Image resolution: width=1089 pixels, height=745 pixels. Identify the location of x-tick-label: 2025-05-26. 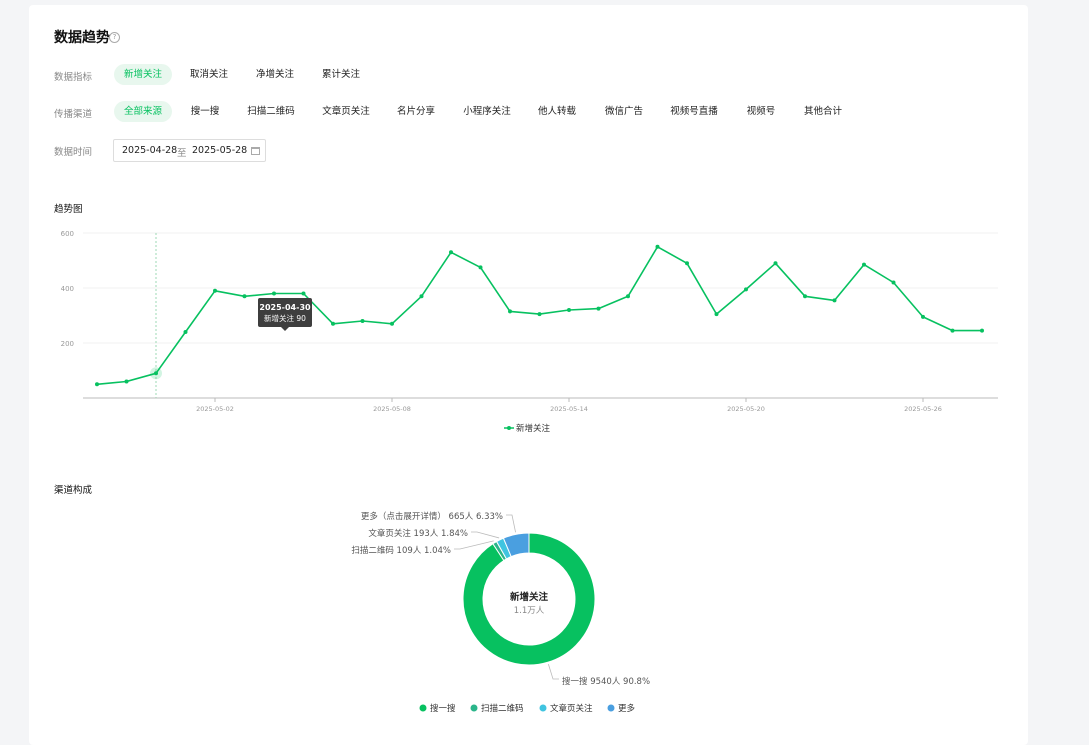
(923, 409).